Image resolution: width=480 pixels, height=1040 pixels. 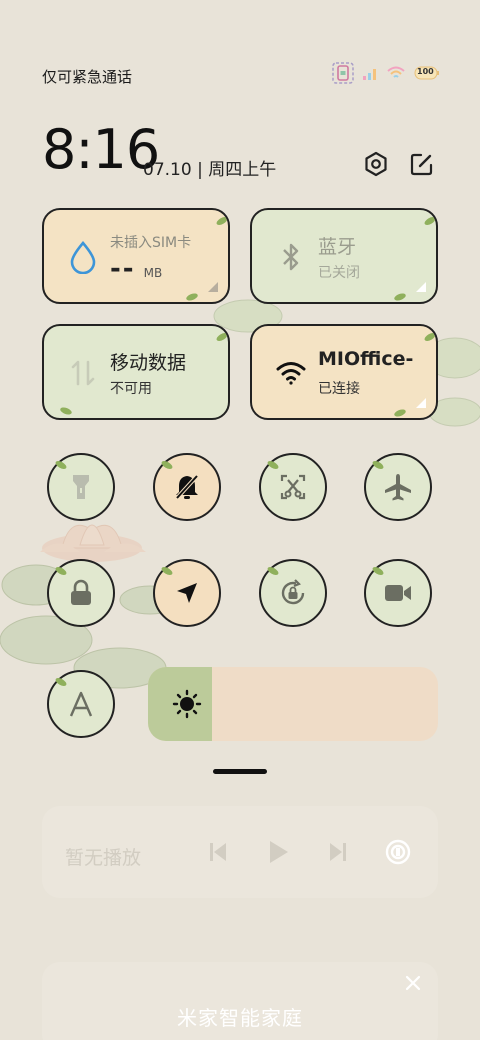 I want to click on rotation-lock-icon, so click(x=293, y=592).